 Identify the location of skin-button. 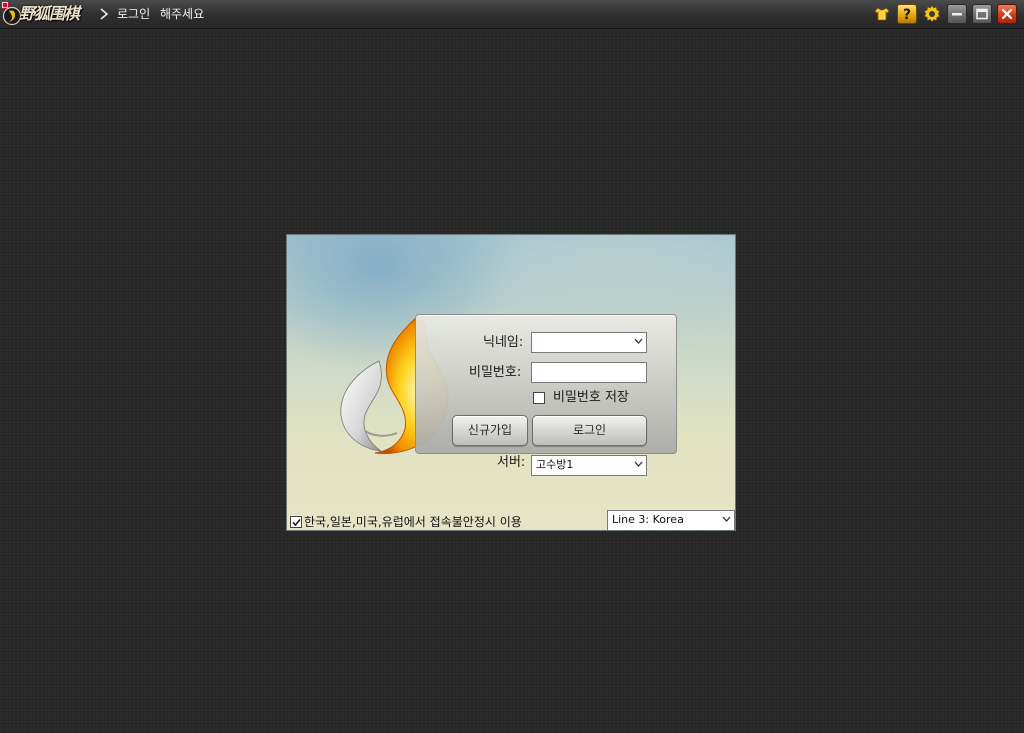
(882, 14).